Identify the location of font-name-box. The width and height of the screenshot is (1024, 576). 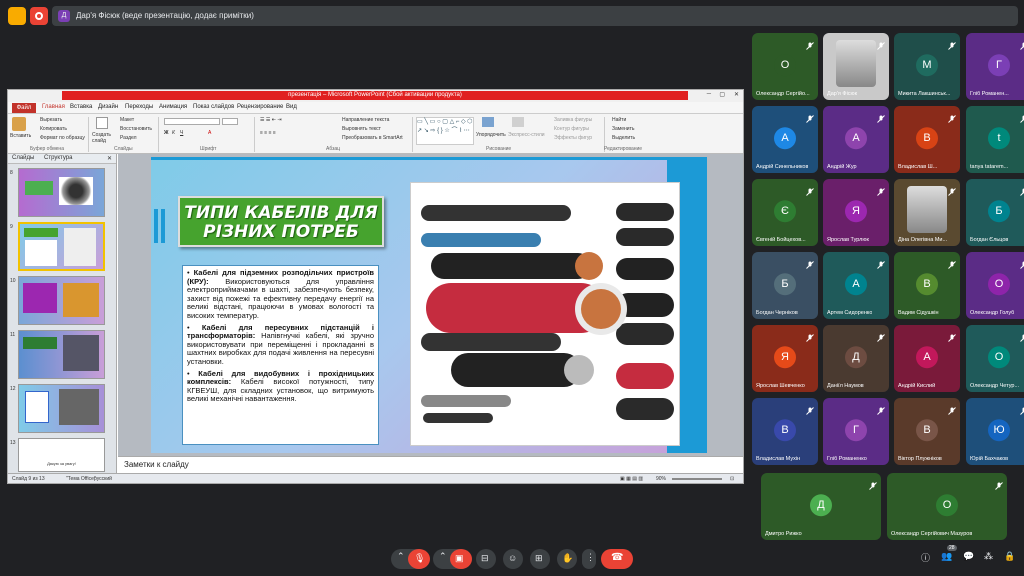
(192, 121).